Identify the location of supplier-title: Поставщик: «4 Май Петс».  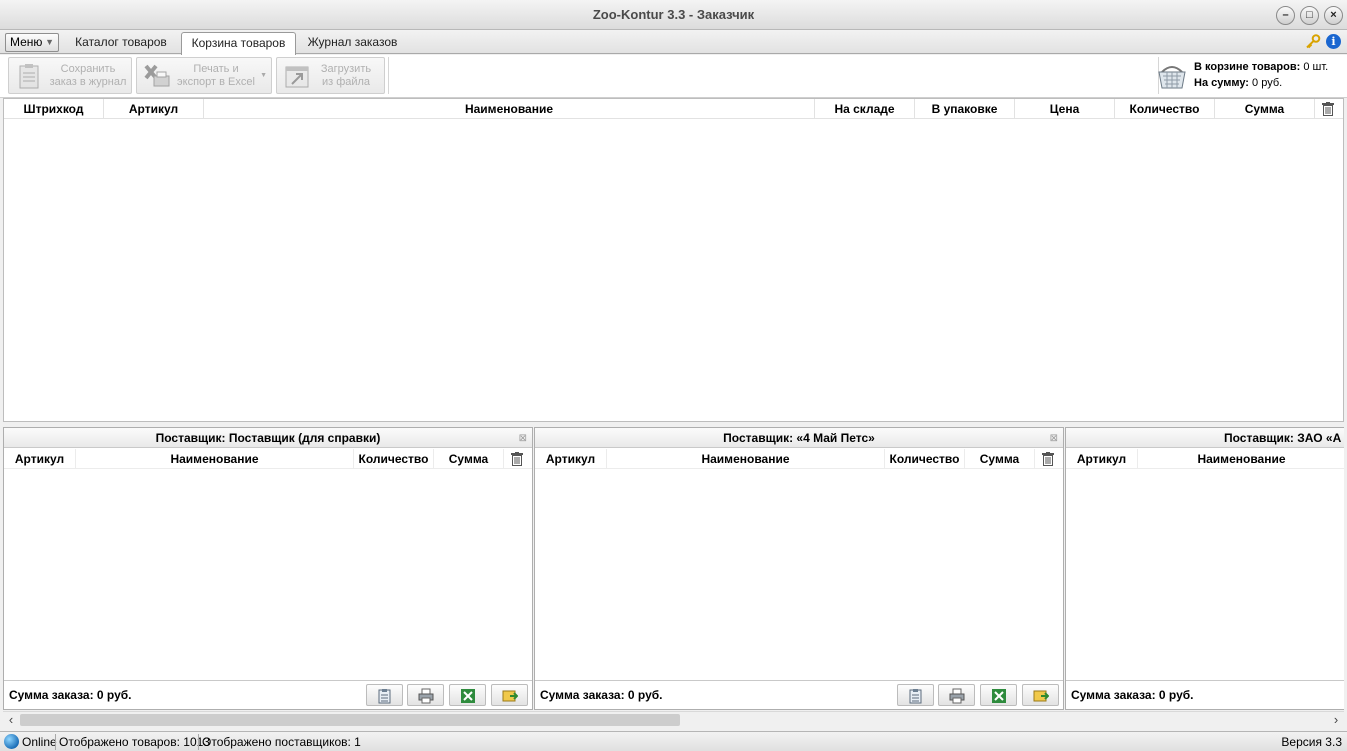
(799, 438).